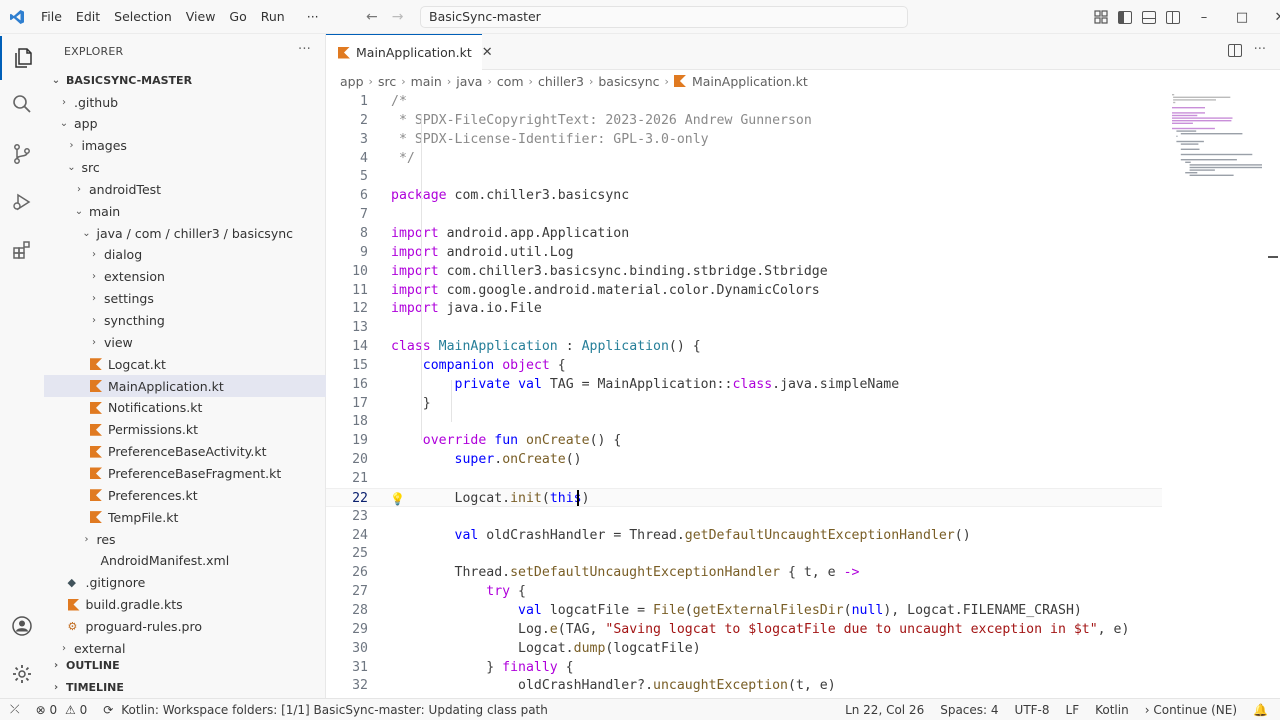  Describe the element at coordinates (185, 102) in the screenshot. I see `tree-folder: › .github` at that location.